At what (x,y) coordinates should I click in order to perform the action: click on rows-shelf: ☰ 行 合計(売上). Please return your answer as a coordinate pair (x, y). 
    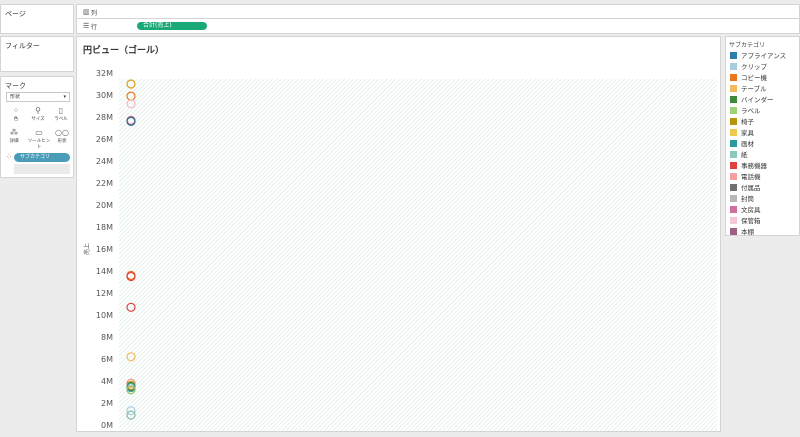
    Looking at the image, I should click on (438, 26).